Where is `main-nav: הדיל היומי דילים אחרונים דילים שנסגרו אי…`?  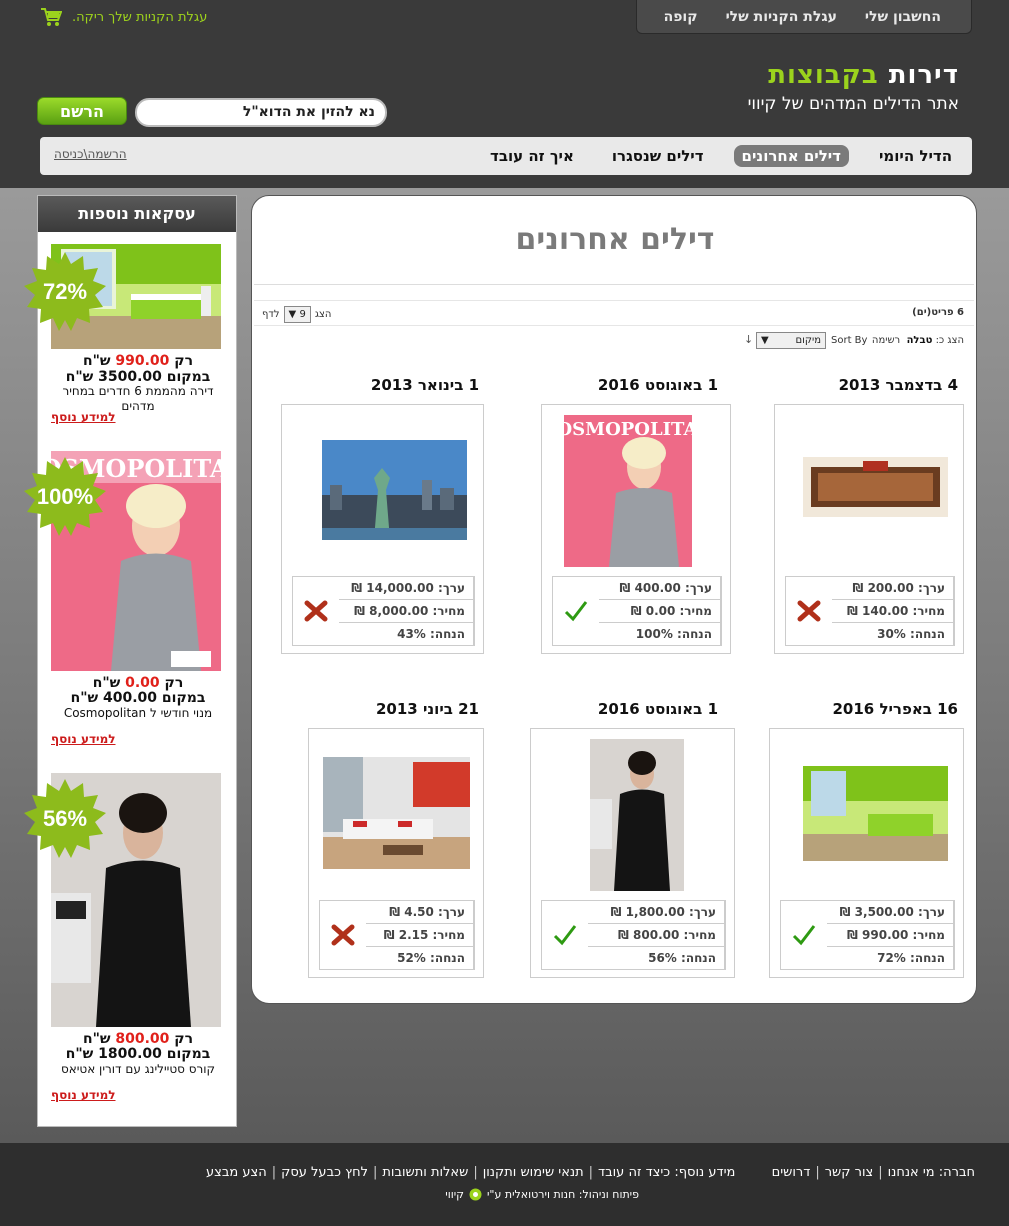 main-nav: הדיל היומי דילים אחרונים דילים שנסגרו אי… is located at coordinates (506, 156).